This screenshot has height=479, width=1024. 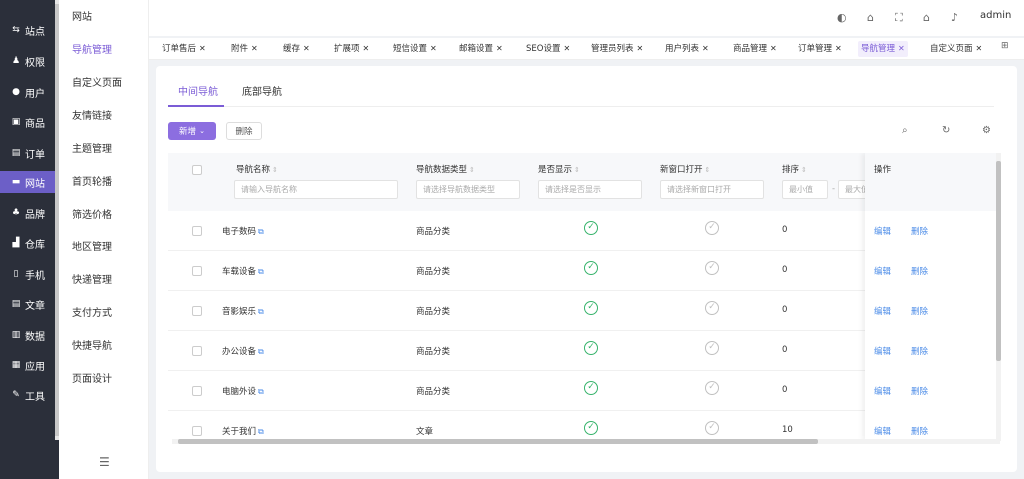 What do you see at coordinates (590, 189) in the screenshot?
I see `show-filter-select: 请选择是否显示` at bounding box center [590, 189].